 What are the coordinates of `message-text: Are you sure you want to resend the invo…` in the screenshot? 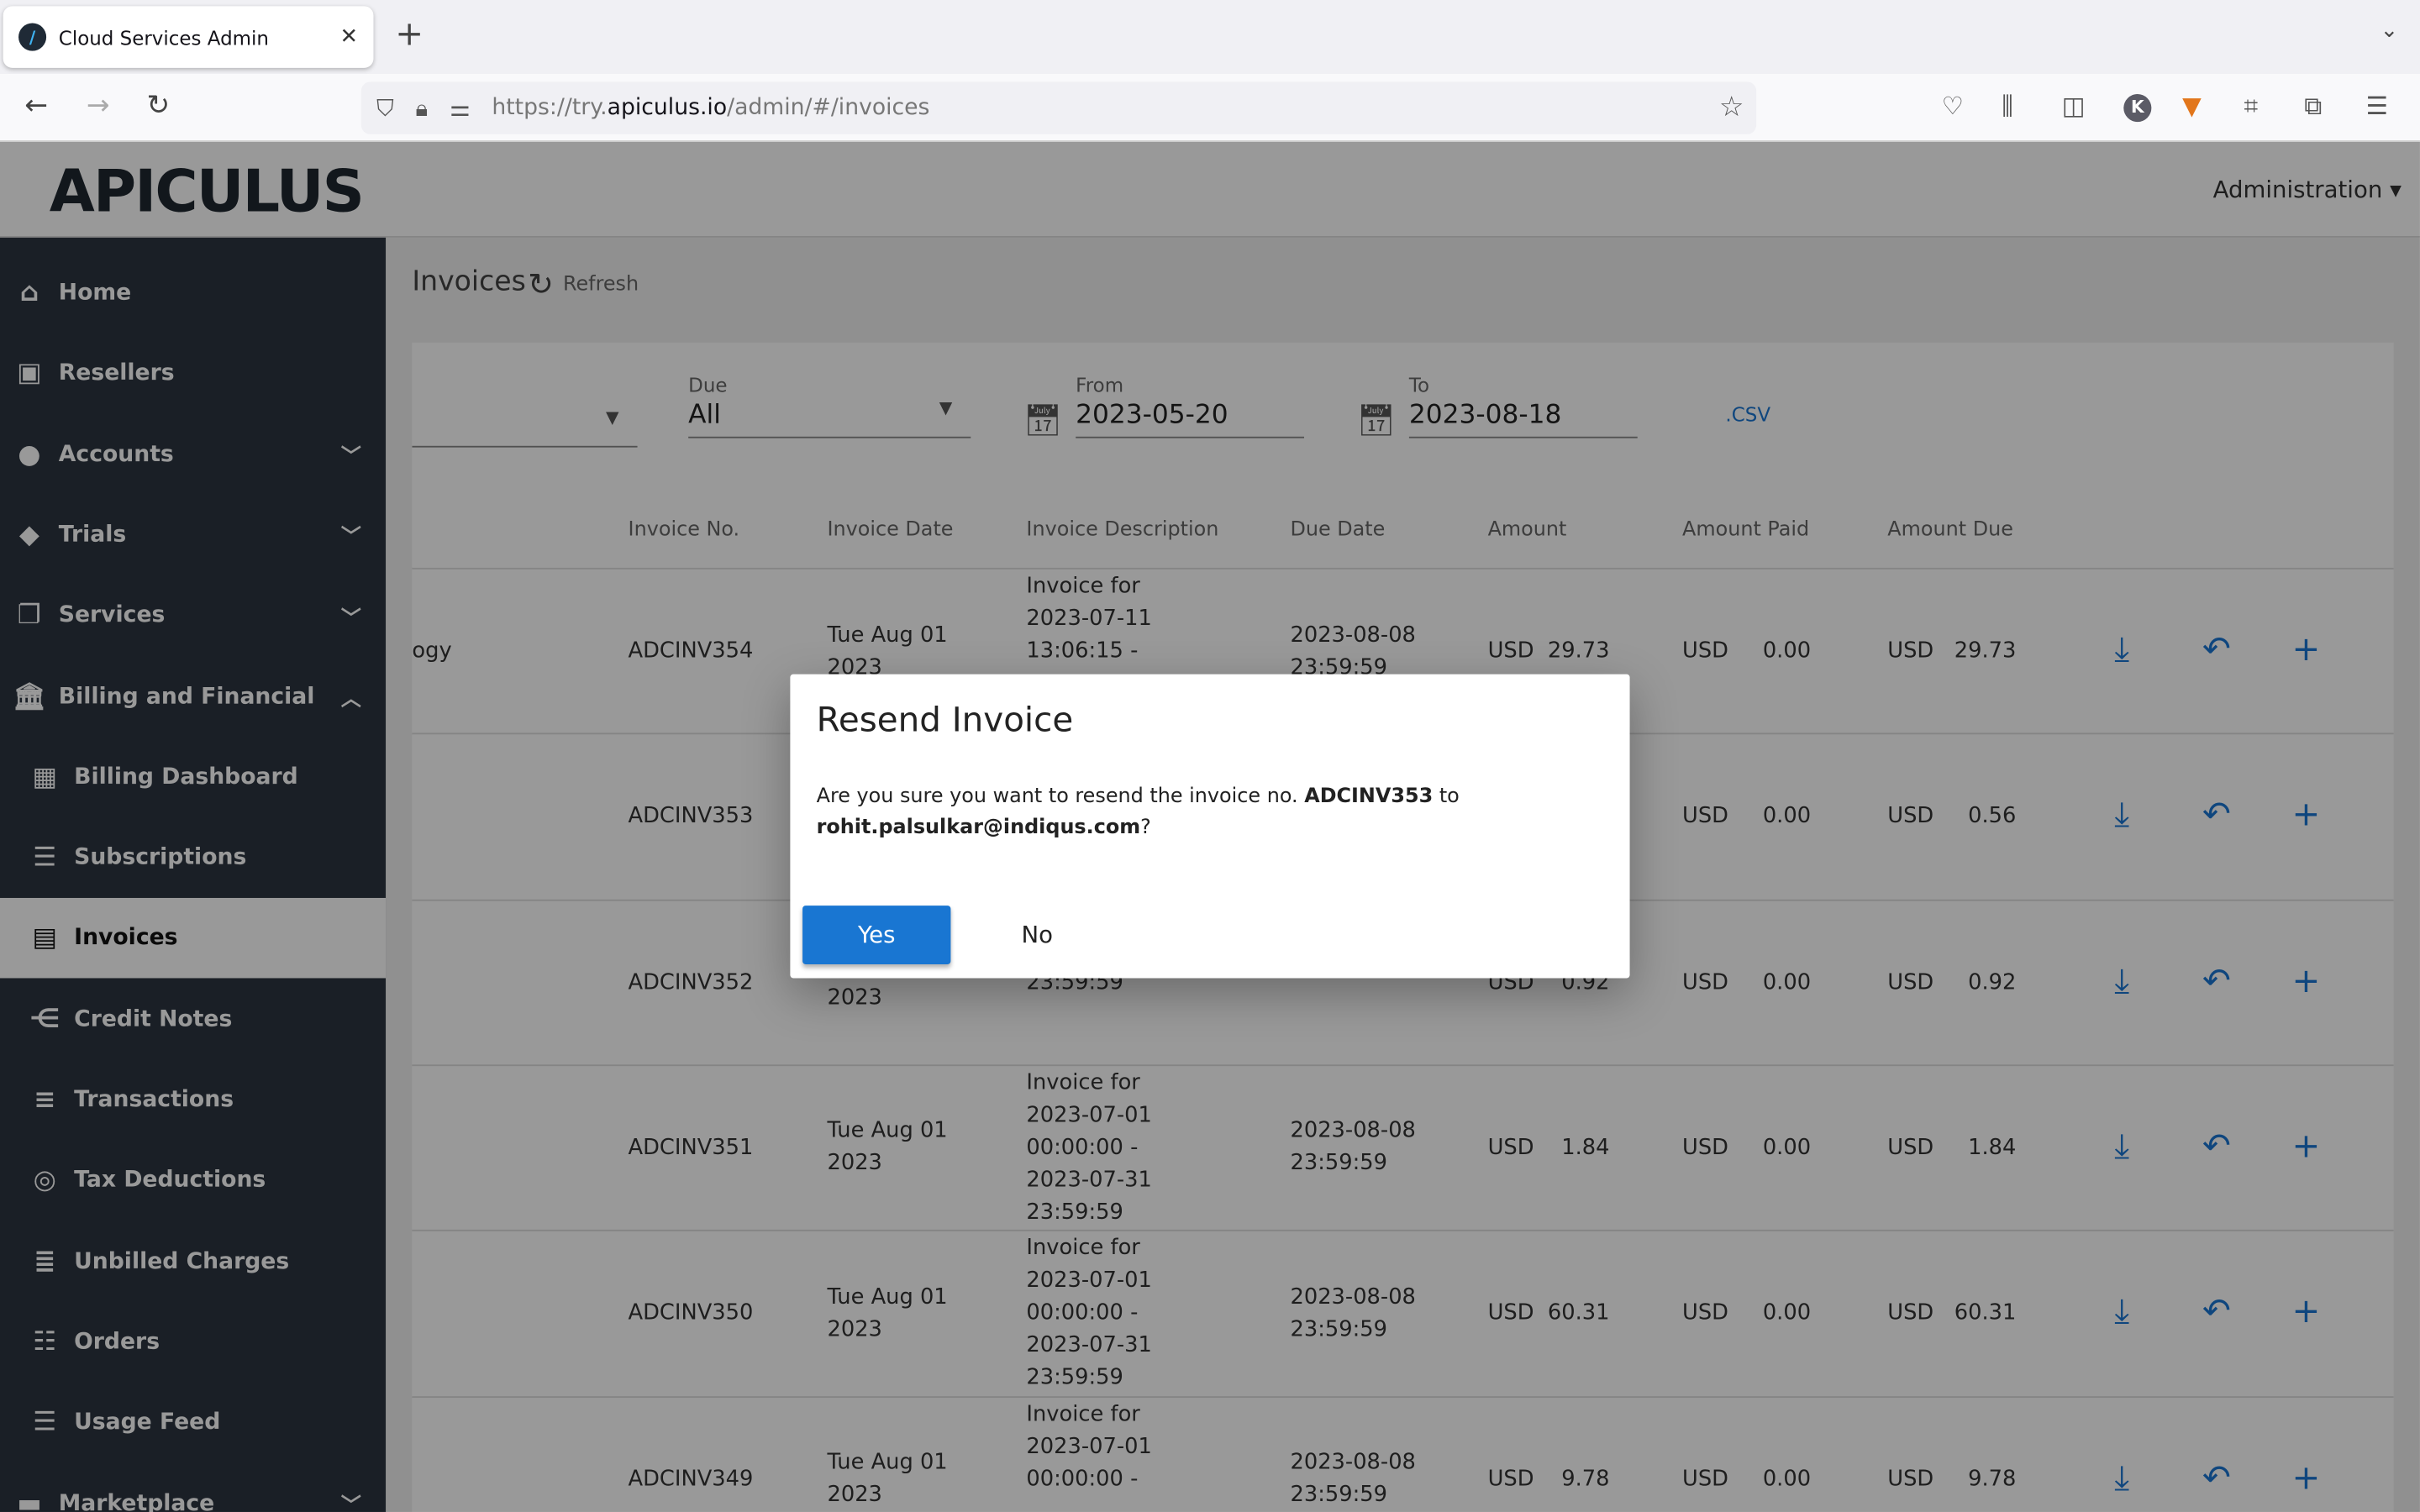 It's located at (1060, 797).